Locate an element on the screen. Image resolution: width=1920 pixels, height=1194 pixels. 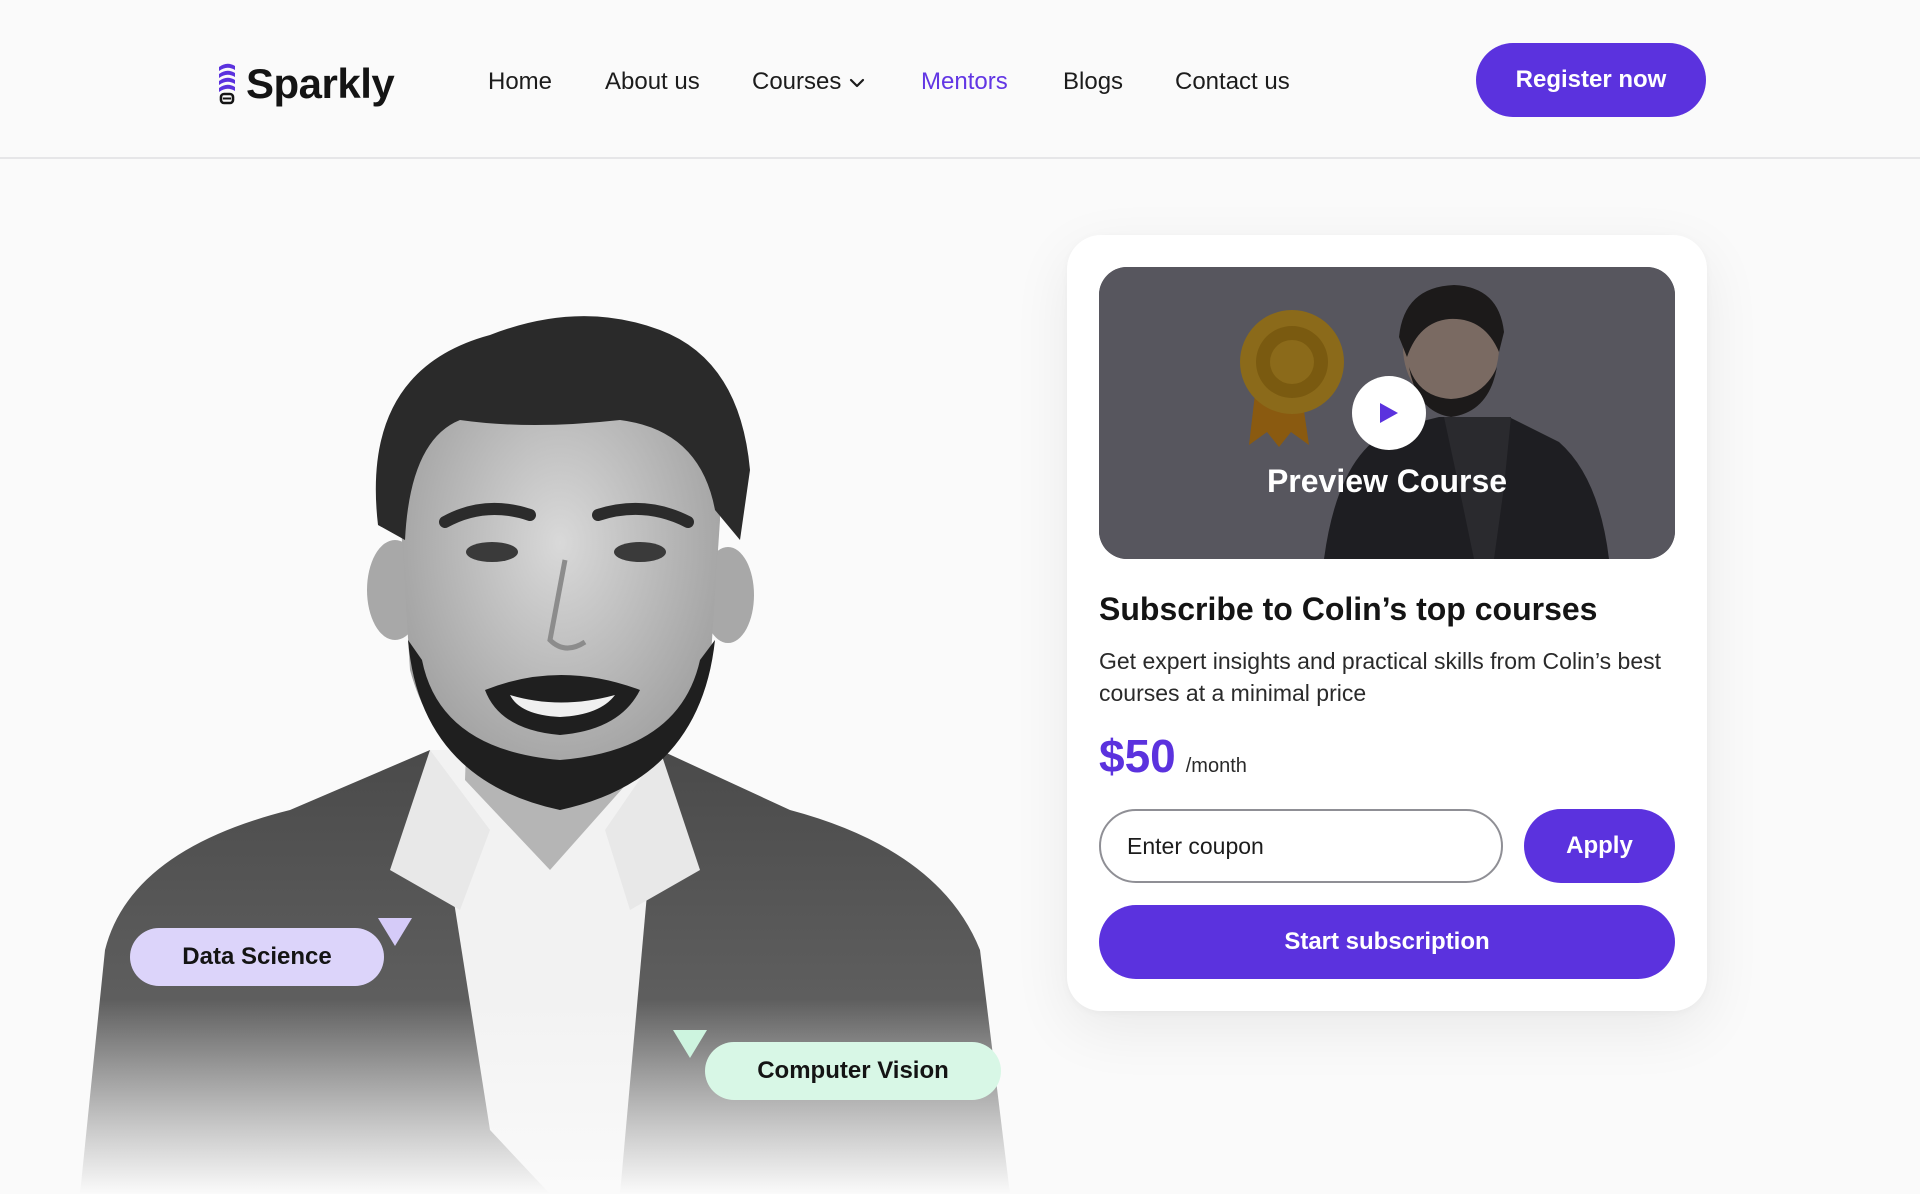
coupon-input is located at coordinates (1301, 846).